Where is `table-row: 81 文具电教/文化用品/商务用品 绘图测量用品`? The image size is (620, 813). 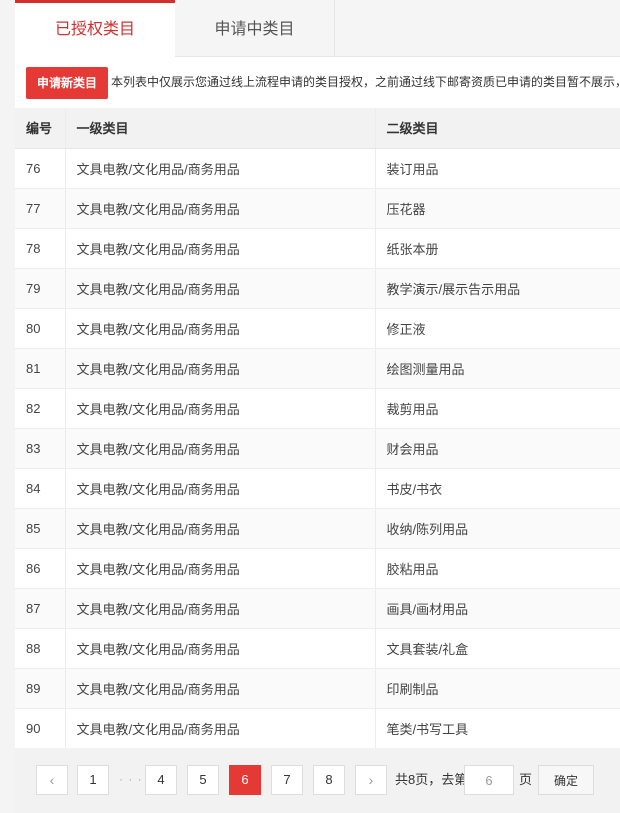
table-row: 81 文具电教/文化用品/商务用品 绘图测量用品 is located at coordinates (317, 368).